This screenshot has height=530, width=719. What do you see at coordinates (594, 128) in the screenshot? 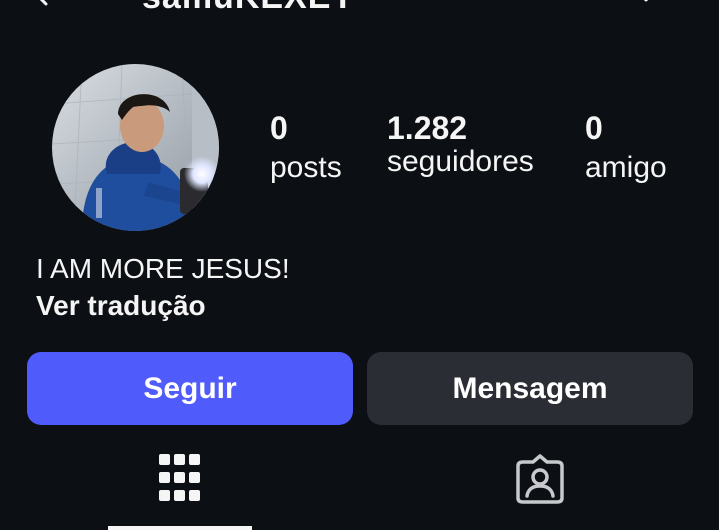
I see `stat-friends-value: 0` at bounding box center [594, 128].